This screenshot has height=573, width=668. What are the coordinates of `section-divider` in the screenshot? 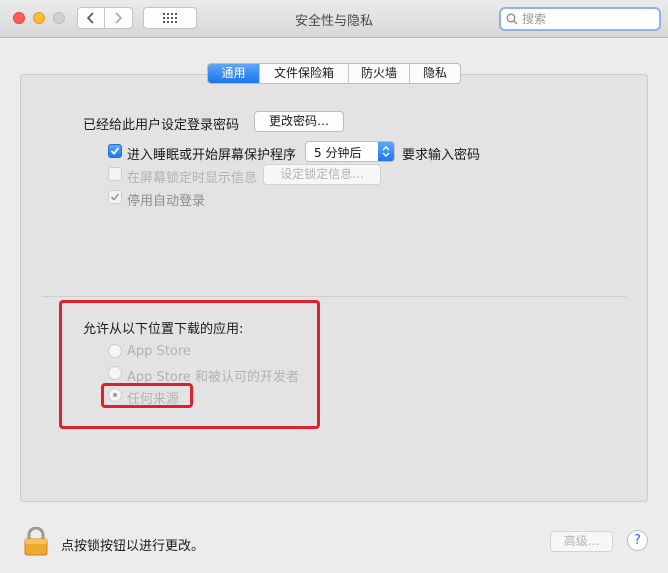 It's located at (334, 296).